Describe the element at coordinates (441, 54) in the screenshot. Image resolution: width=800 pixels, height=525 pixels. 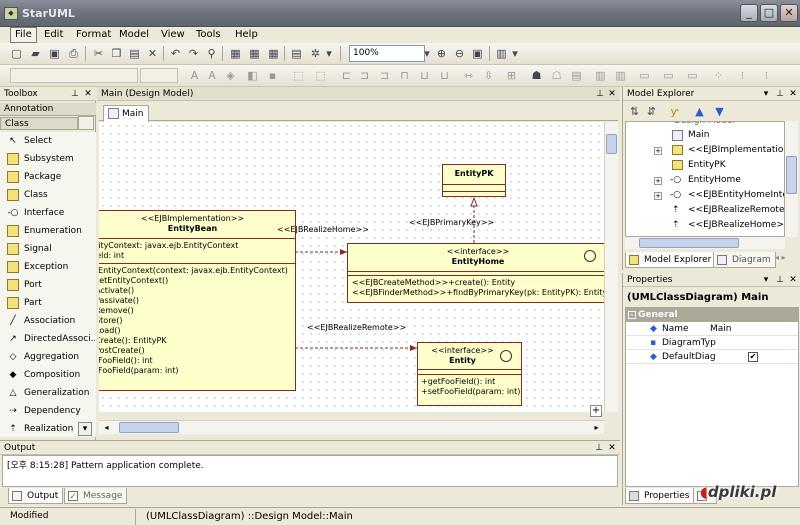
I see `zoom-in-icon: ⊕` at that location.